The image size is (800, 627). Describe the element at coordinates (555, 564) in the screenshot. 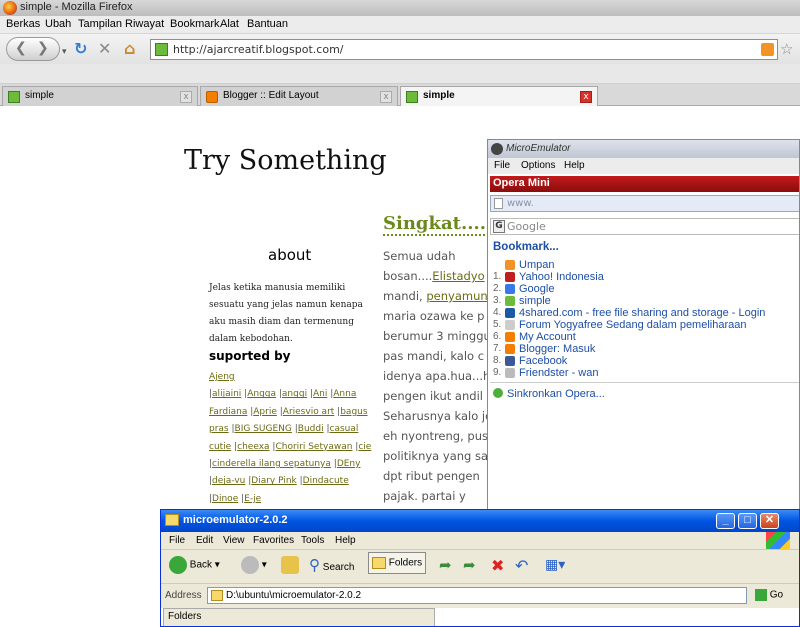

I see `views-icon: ▦▾` at that location.